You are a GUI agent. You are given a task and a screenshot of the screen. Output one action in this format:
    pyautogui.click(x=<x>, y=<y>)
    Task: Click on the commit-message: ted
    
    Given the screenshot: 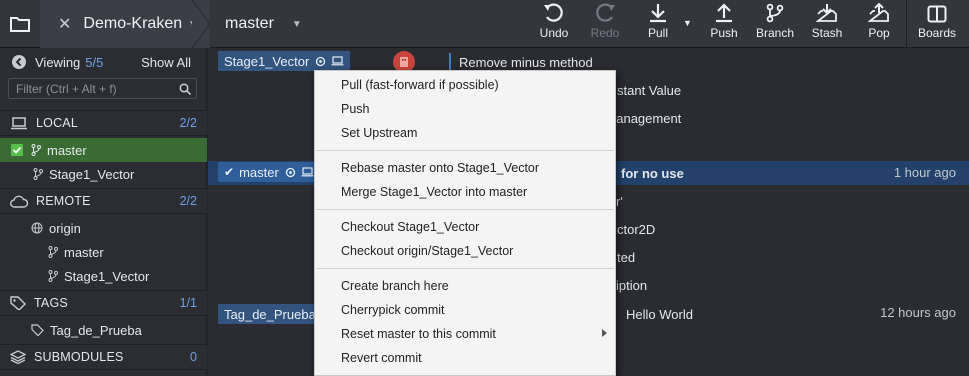 What is the action you would take?
    pyautogui.click(x=626, y=257)
    